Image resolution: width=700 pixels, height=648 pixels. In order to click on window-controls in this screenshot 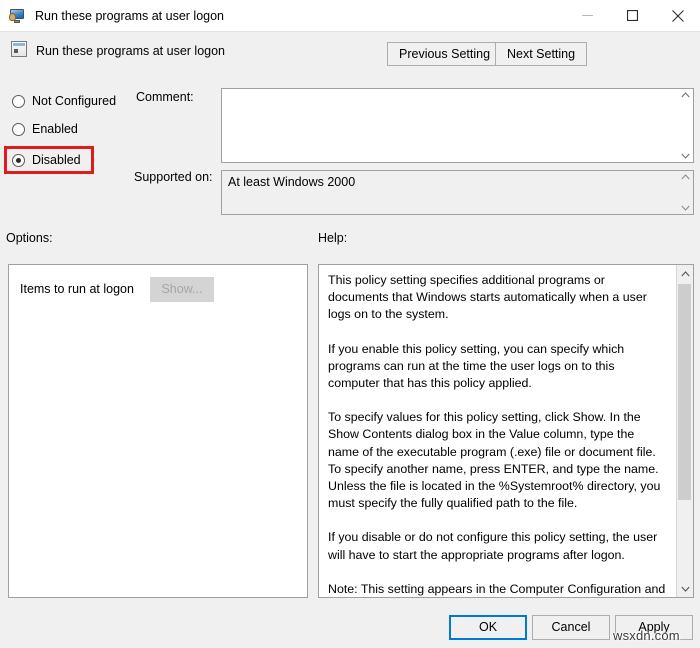, I will do `click(632, 15)`.